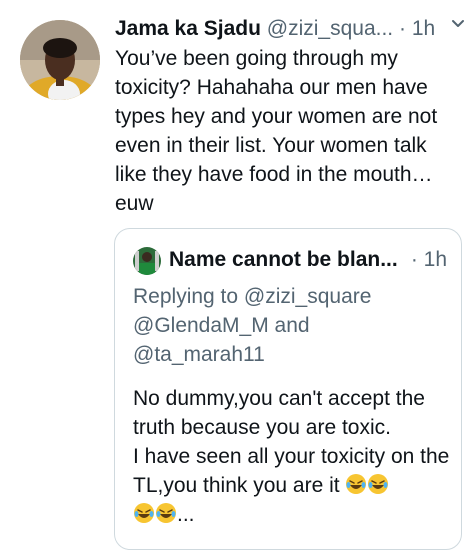 Image resolution: width=476 pixels, height=550 pixels. I want to click on quoted-author-avatar, so click(147, 261).